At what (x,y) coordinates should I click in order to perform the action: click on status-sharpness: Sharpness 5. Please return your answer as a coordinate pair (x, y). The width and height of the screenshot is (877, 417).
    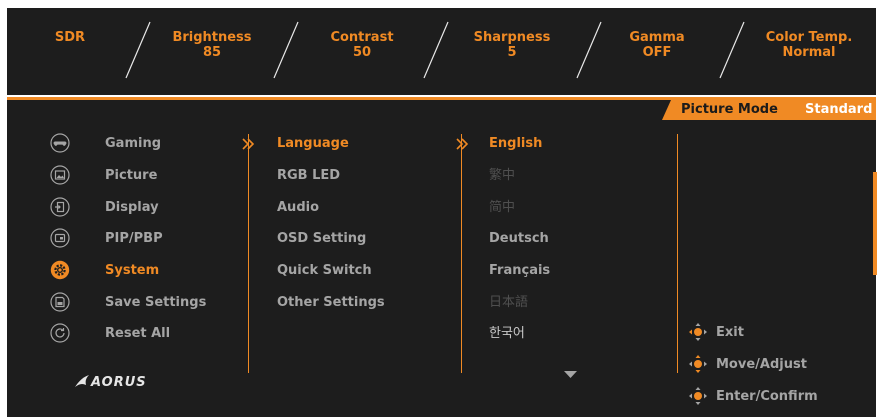
    Looking at the image, I should click on (512, 45).